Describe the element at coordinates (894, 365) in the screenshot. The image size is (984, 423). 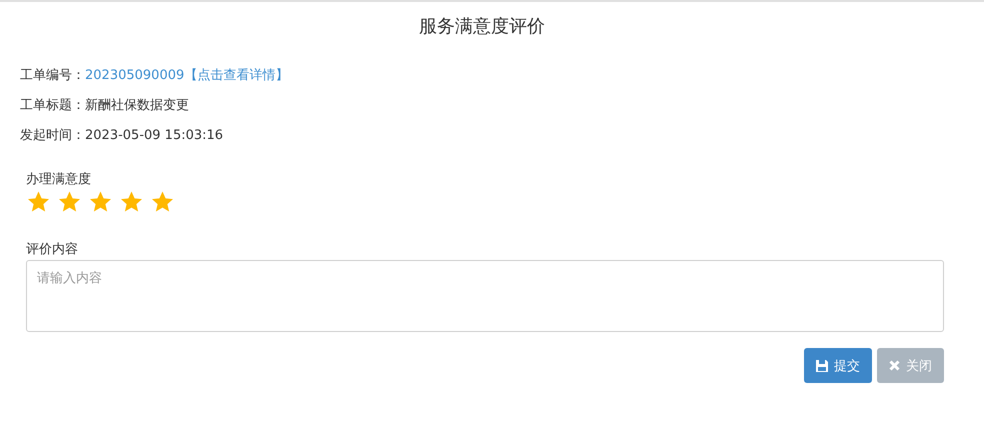
I see `close-icon` at that location.